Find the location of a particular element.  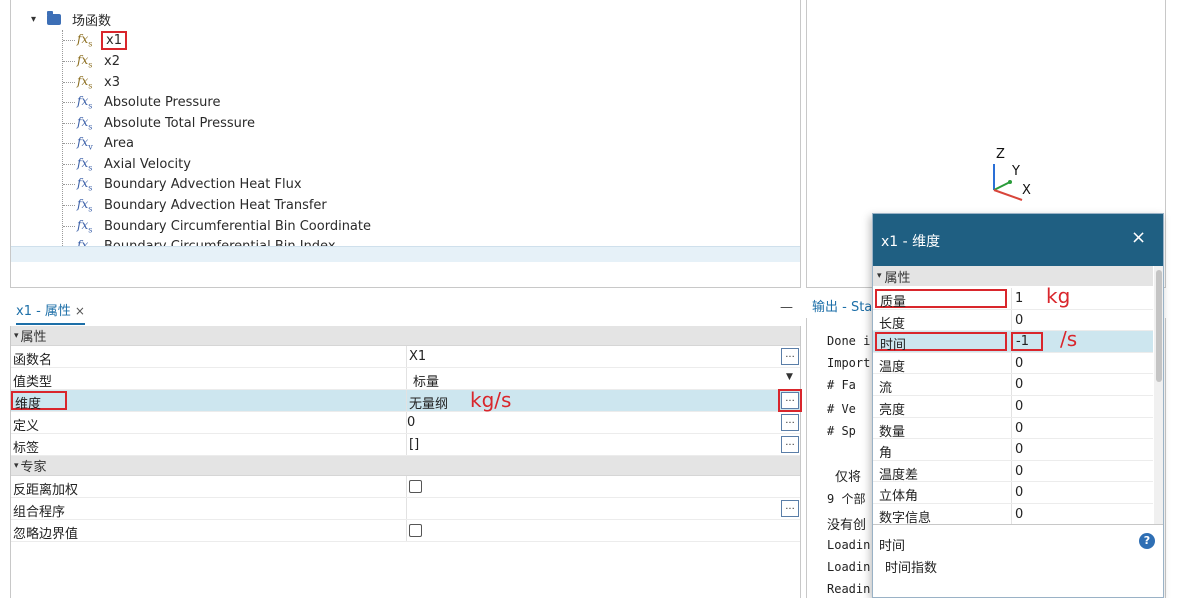

output-line: # Fa is located at coordinates (841, 385).